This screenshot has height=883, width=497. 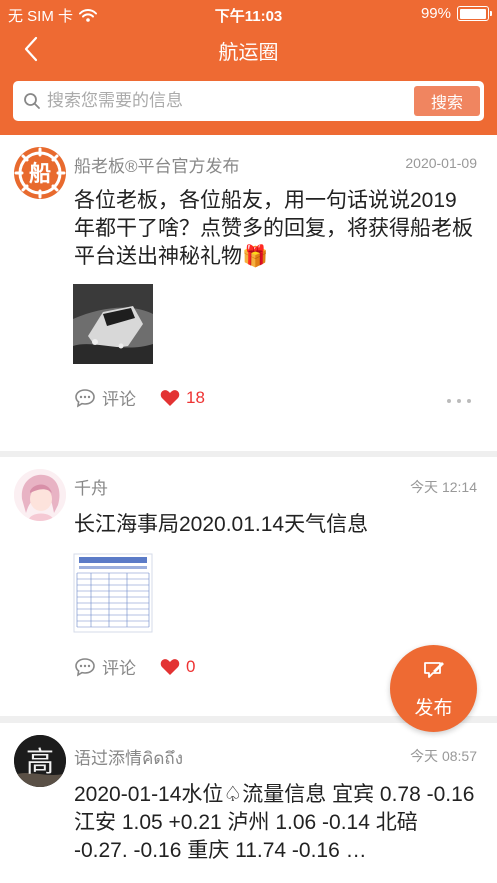 What do you see at coordinates (441, 163) in the screenshot?
I see `post-date: 2020-01-09` at bounding box center [441, 163].